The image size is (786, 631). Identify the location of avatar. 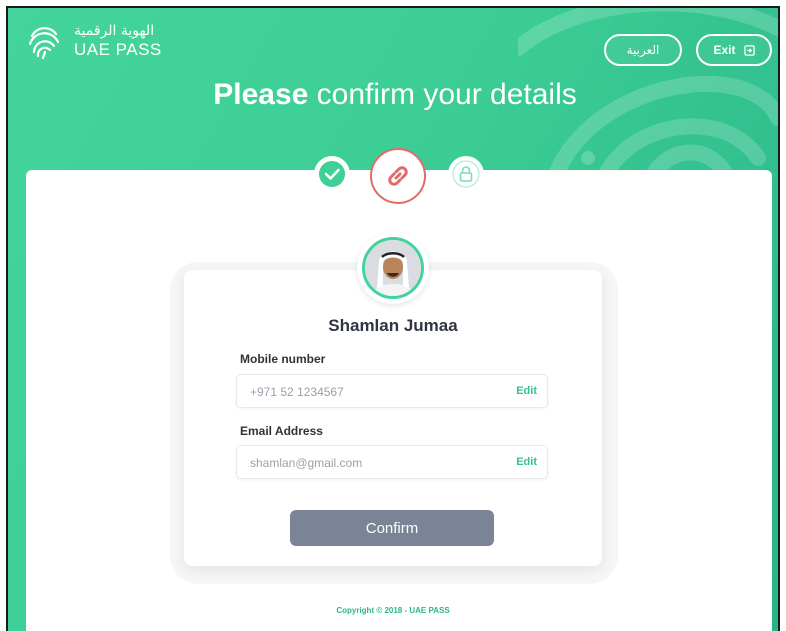
(393, 268).